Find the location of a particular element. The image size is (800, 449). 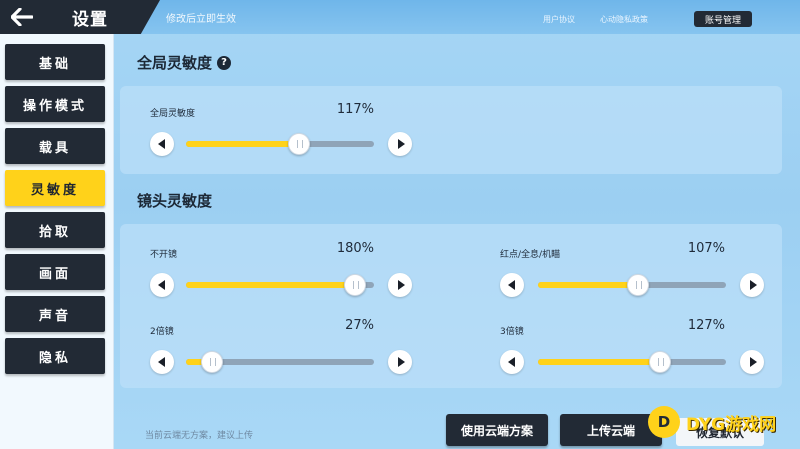

slider-label: 不开镜 is located at coordinates (164, 255).